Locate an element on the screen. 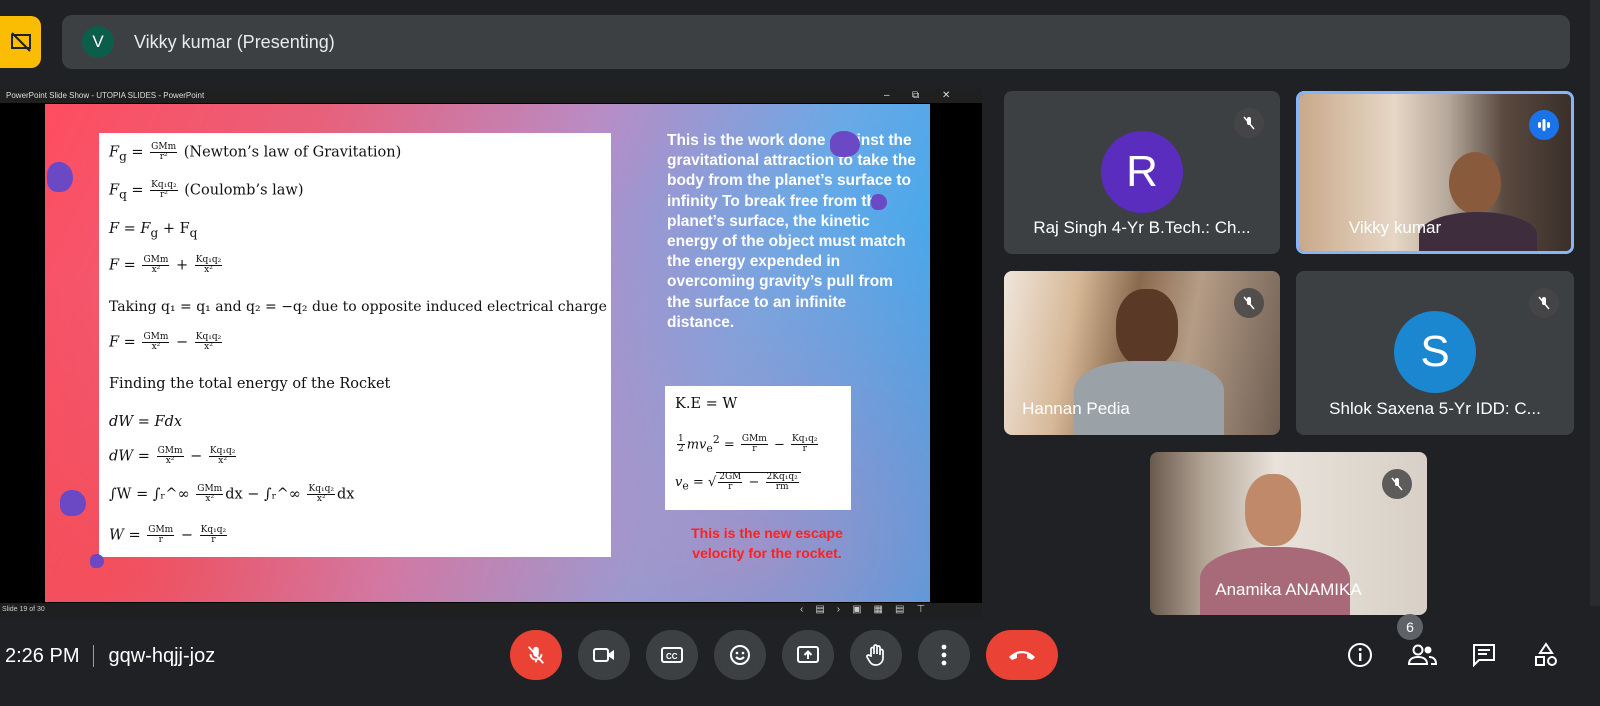 The image size is (1600, 706). people-icon is located at coordinates (1422, 654).